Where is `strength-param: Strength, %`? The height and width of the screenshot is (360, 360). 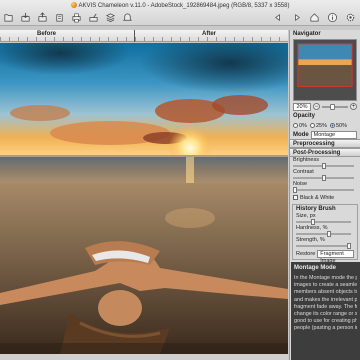 strength-param: Strength, % is located at coordinates (325, 243).